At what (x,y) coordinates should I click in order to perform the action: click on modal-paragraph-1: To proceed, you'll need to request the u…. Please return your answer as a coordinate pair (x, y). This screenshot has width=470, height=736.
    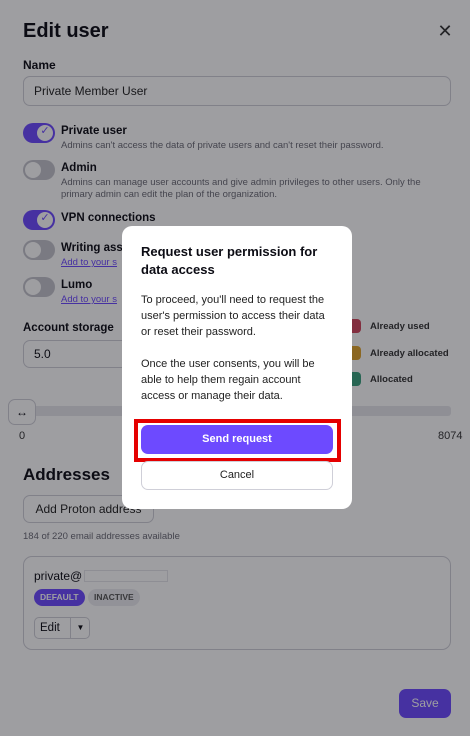
    Looking at the image, I should click on (233, 316).